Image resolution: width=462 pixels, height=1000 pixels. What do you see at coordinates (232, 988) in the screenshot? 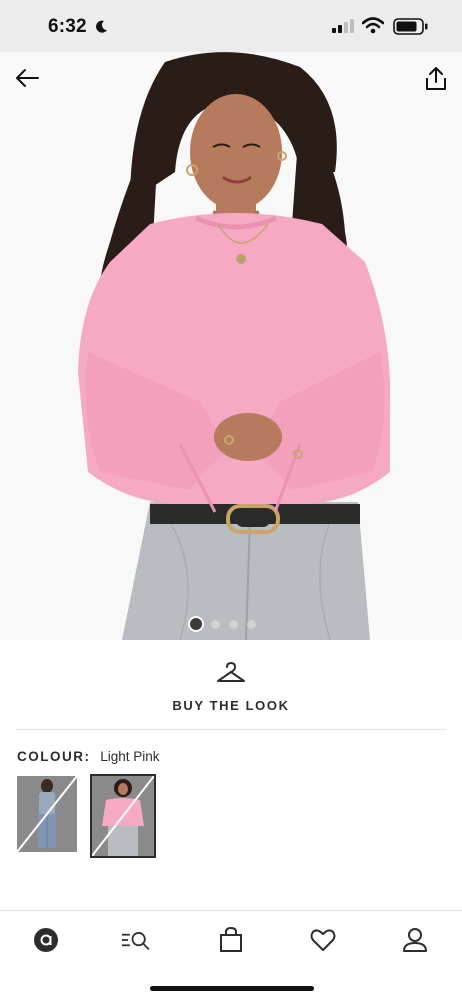
I see `home-indicator` at bounding box center [232, 988].